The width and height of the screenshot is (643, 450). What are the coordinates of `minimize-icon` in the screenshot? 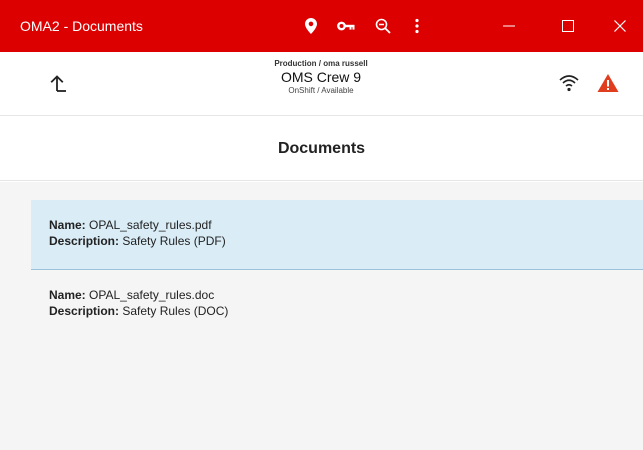 It's located at (509, 26).